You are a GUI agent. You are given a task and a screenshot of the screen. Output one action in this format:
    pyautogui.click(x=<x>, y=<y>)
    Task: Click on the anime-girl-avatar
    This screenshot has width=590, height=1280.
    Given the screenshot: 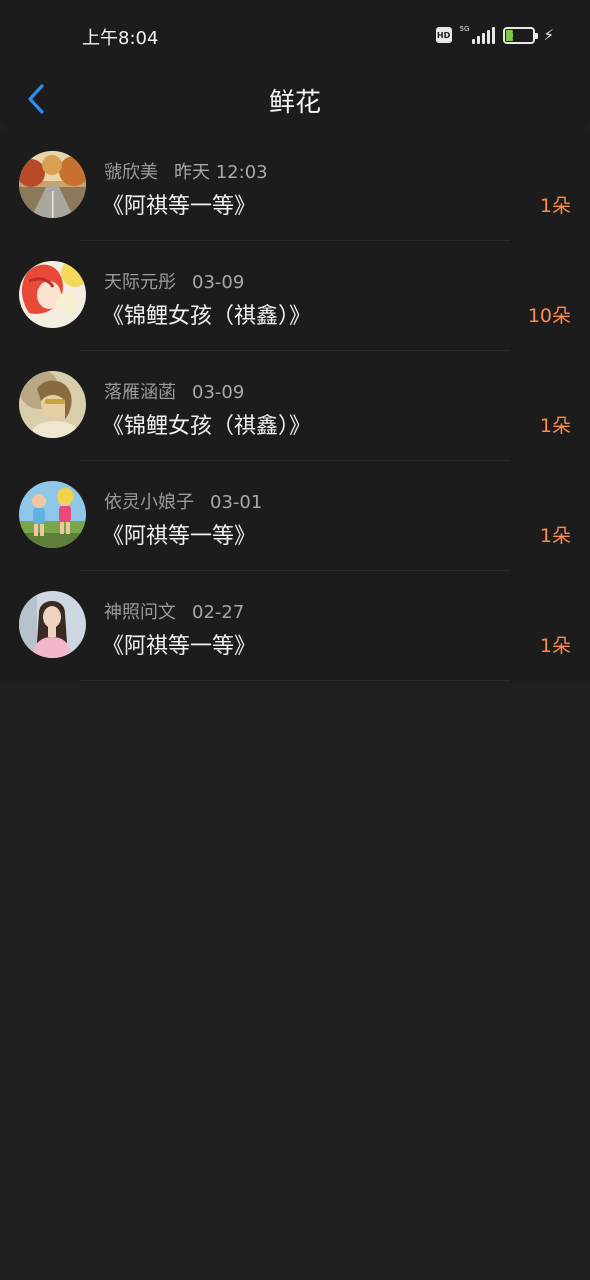 What is the action you would take?
    pyautogui.click(x=52, y=294)
    